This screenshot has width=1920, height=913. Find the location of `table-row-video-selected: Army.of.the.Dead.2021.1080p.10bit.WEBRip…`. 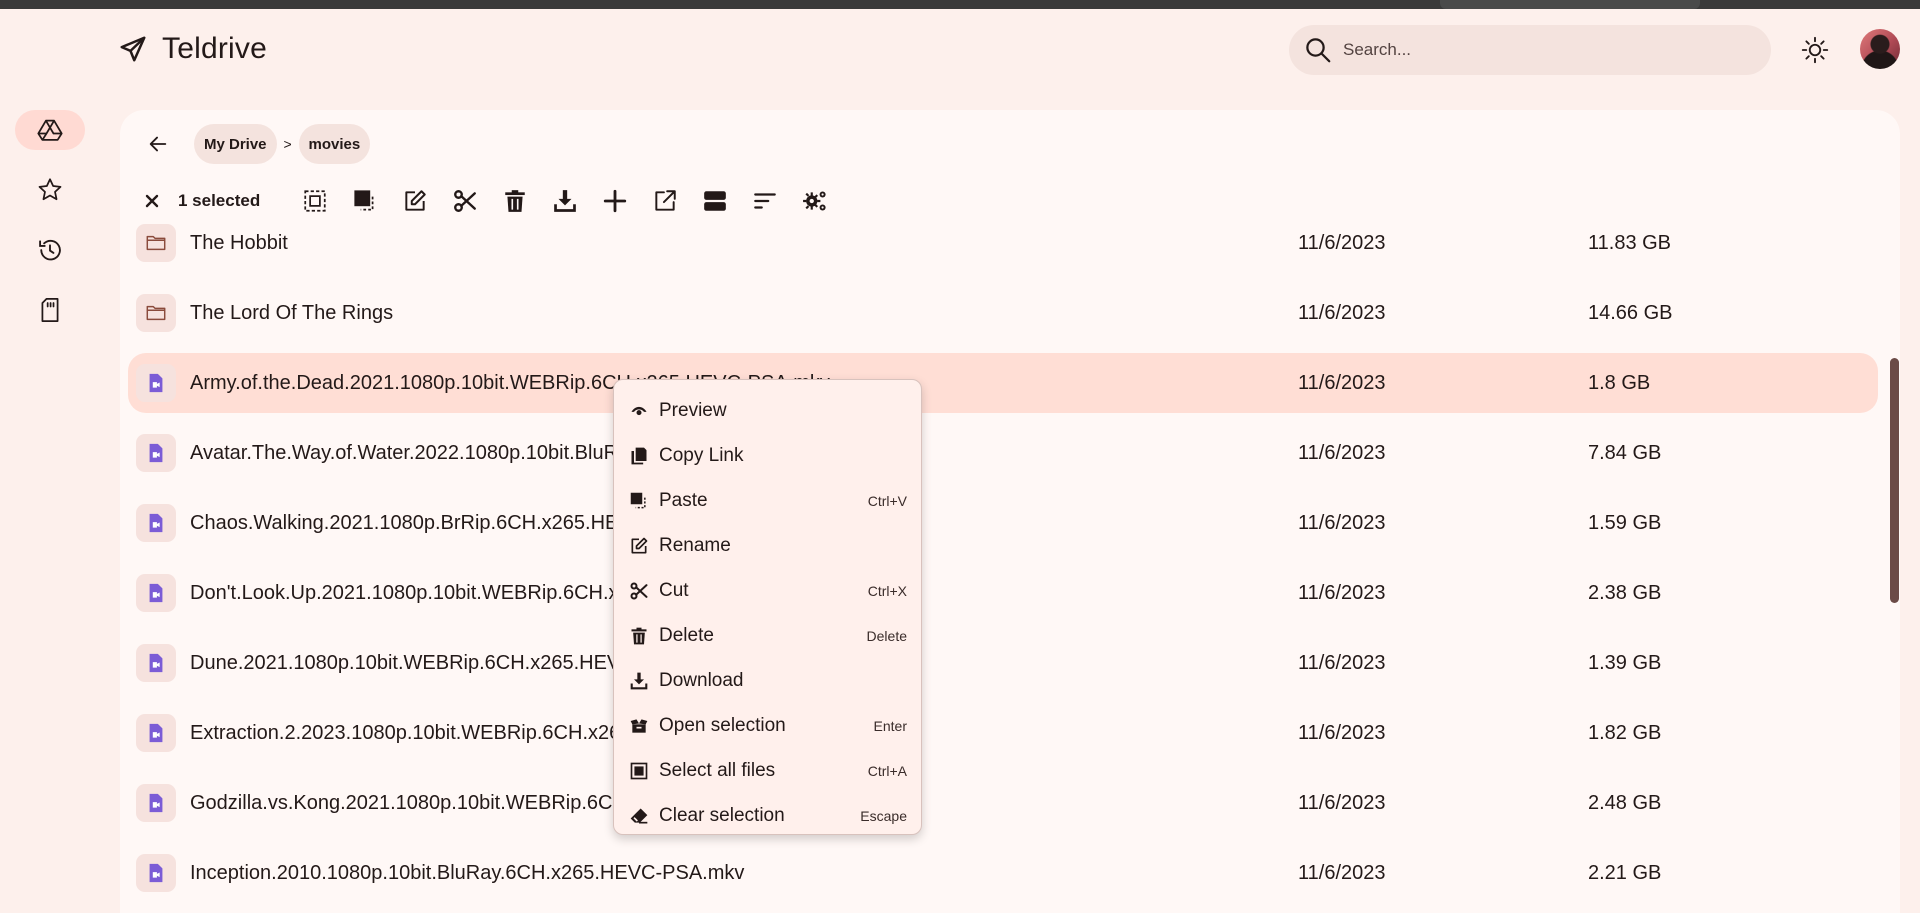

table-row-video-selected: Army.of.the.Dead.2021.1080p.10bit.WEBRip… is located at coordinates (1003, 383).